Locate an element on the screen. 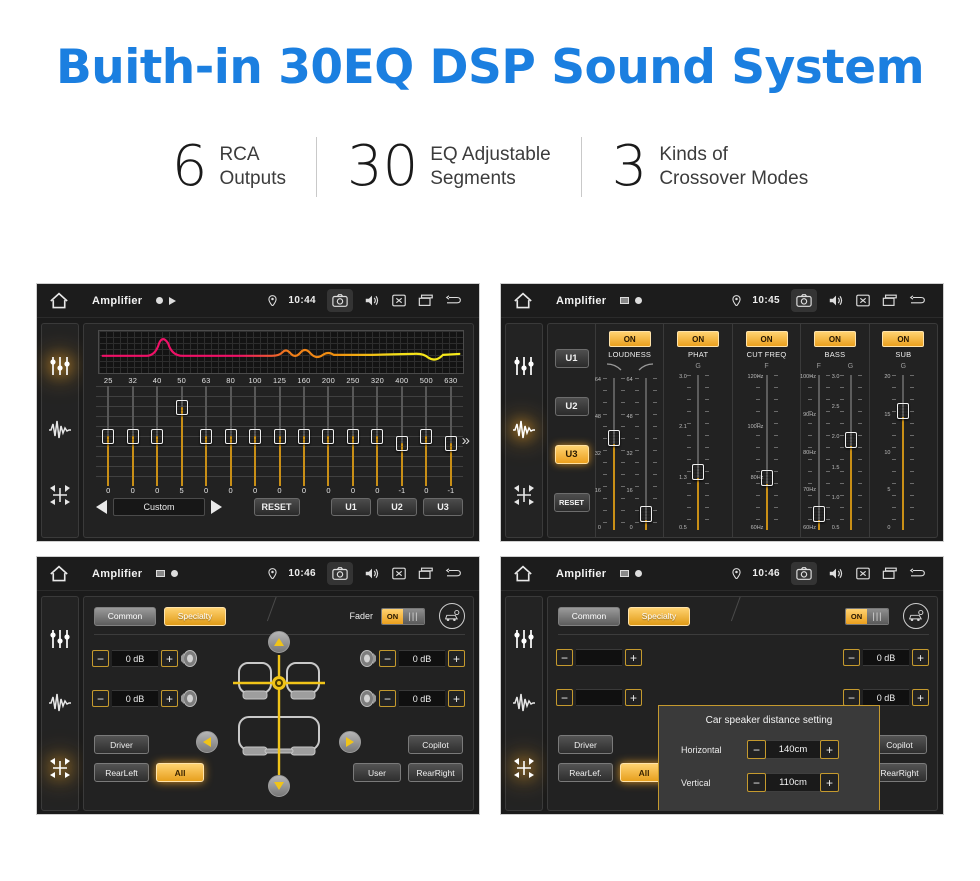 Image resolution: width=980 pixels, height=881 pixels. dsp-slider: 20 15 10 5 0 is located at coordinates (901, 452).